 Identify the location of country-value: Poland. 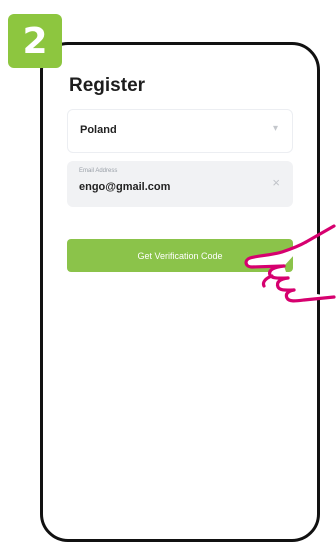
(98, 130).